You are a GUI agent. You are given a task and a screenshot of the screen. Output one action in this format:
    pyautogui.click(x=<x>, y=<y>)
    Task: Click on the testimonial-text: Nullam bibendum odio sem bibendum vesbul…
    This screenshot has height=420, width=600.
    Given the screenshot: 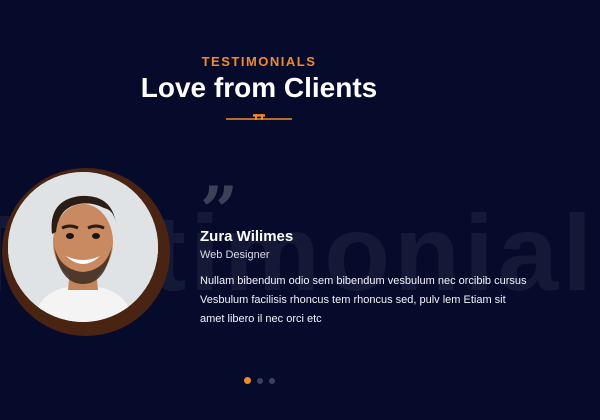 What is the action you would take?
    pyautogui.click(x=363, y=300)
    